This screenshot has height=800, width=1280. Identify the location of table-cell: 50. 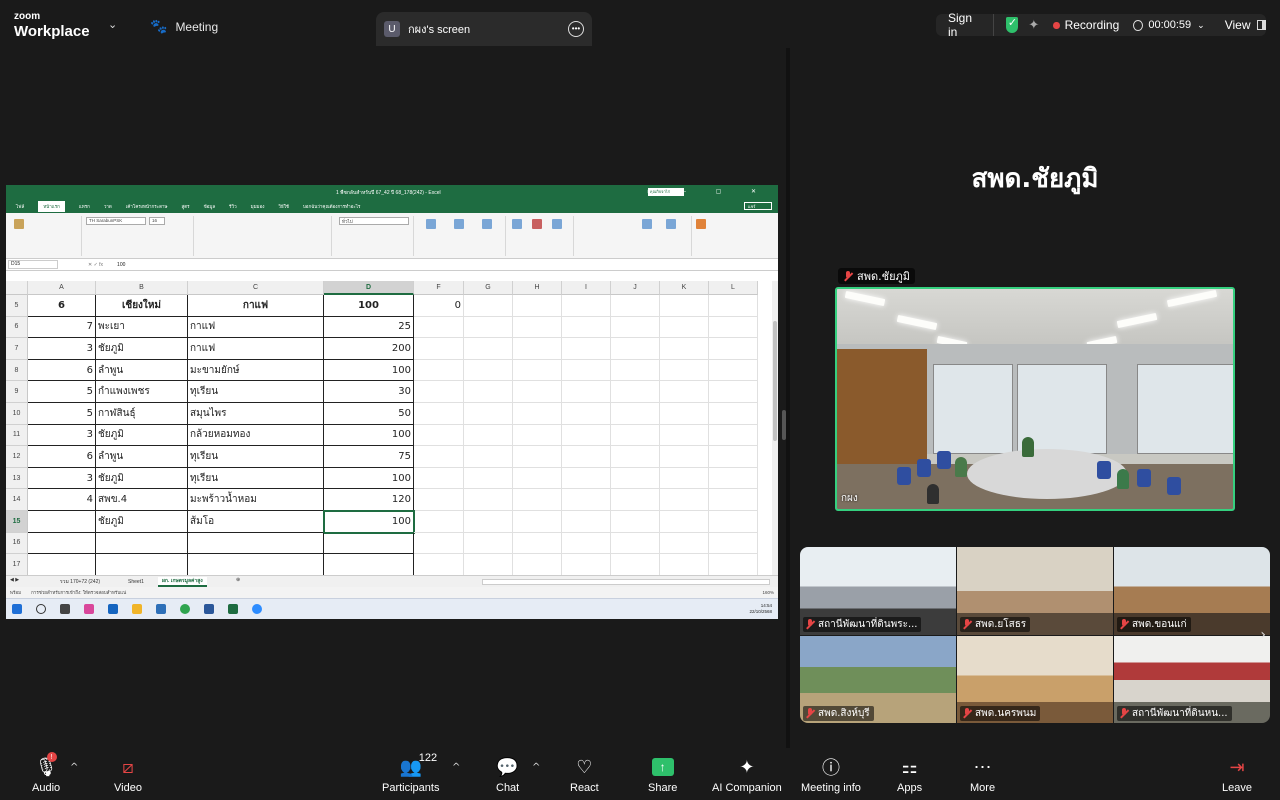
(369, 414).